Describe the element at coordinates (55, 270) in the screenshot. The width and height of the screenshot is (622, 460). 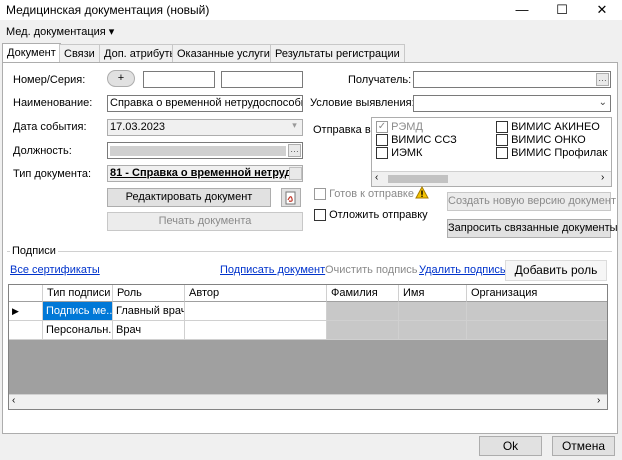
I see `all-certificates-link: Все сертификаты` at that location.